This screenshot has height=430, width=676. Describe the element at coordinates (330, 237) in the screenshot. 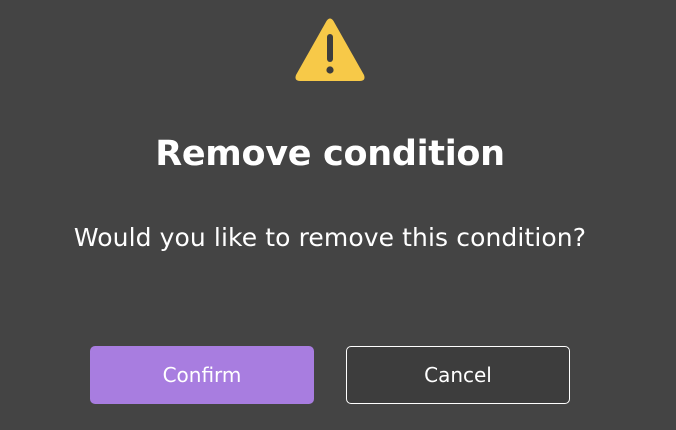

I see `dialog-message: Would you like to remove this condition?` at that location.